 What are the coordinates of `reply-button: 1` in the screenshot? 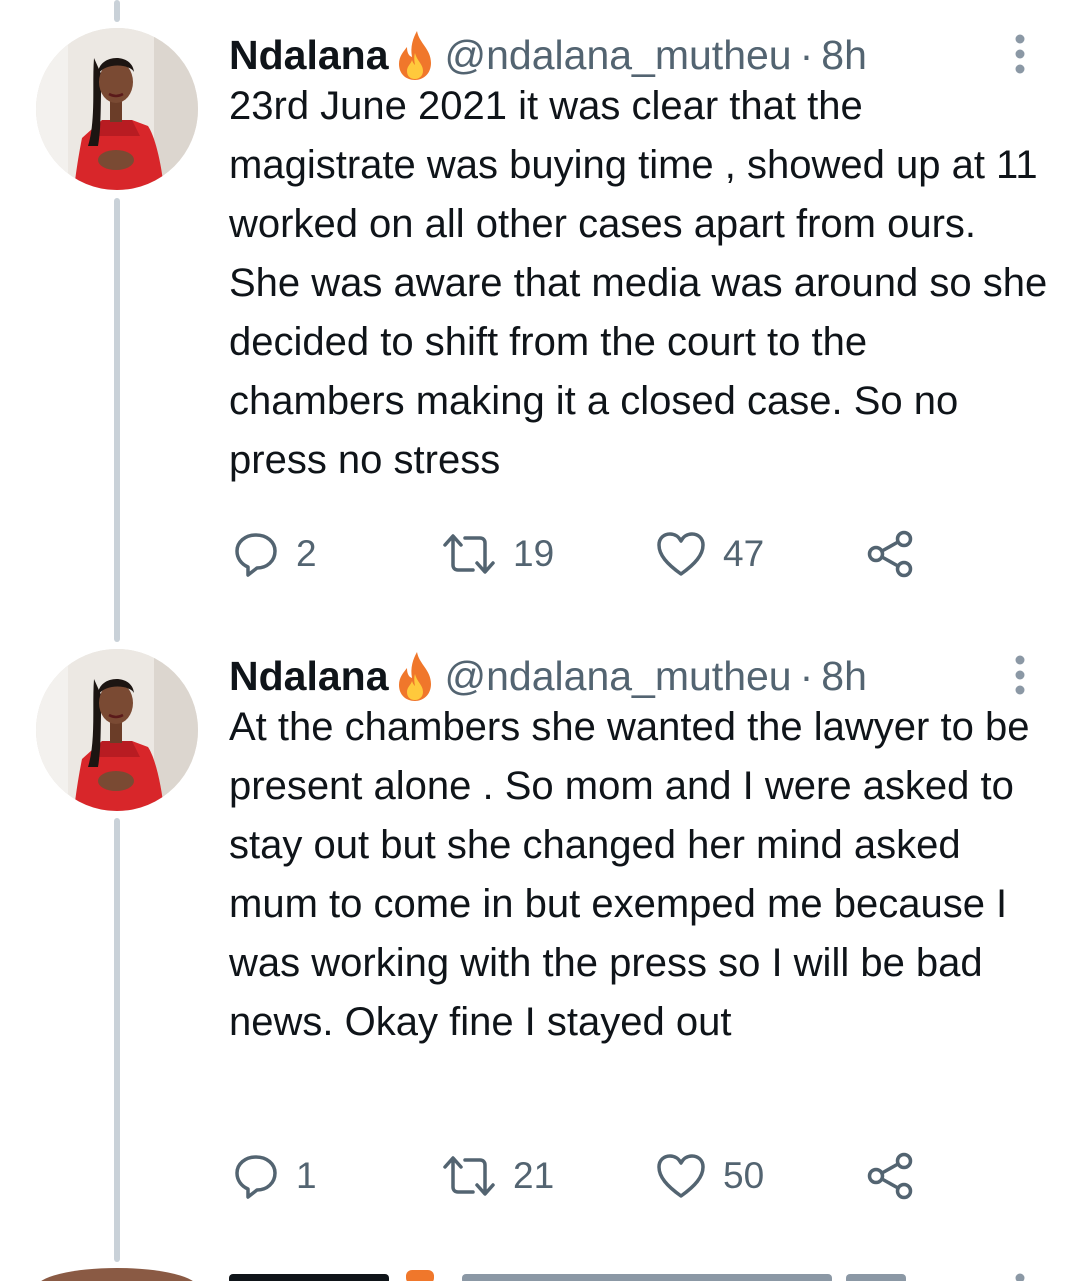 It's located at (274, 1176).